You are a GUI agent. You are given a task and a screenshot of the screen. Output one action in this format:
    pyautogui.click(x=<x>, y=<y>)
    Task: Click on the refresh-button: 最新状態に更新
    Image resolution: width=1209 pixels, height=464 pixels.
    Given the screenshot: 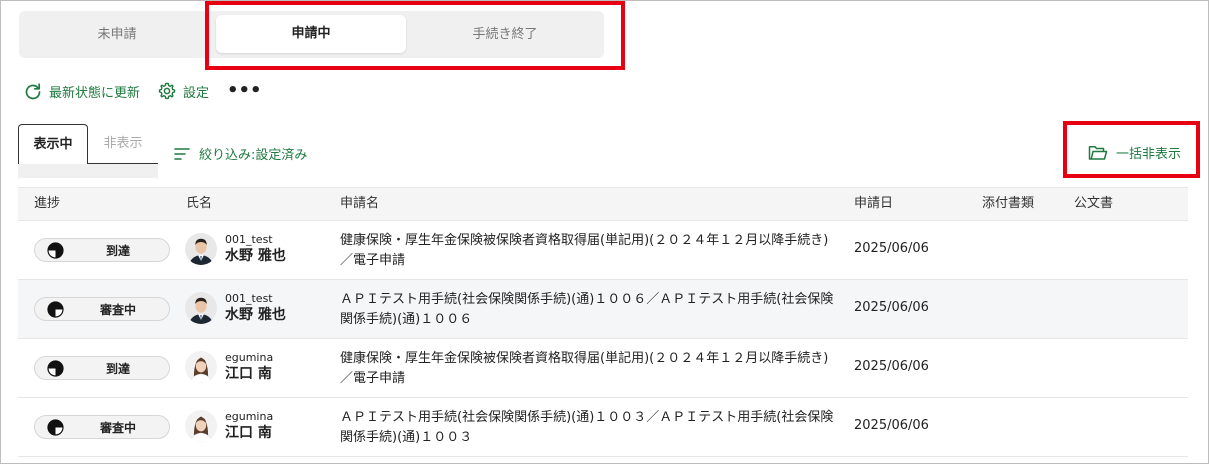 What is the action you would take?
    pyautogui.click(x=82, y=91)
    